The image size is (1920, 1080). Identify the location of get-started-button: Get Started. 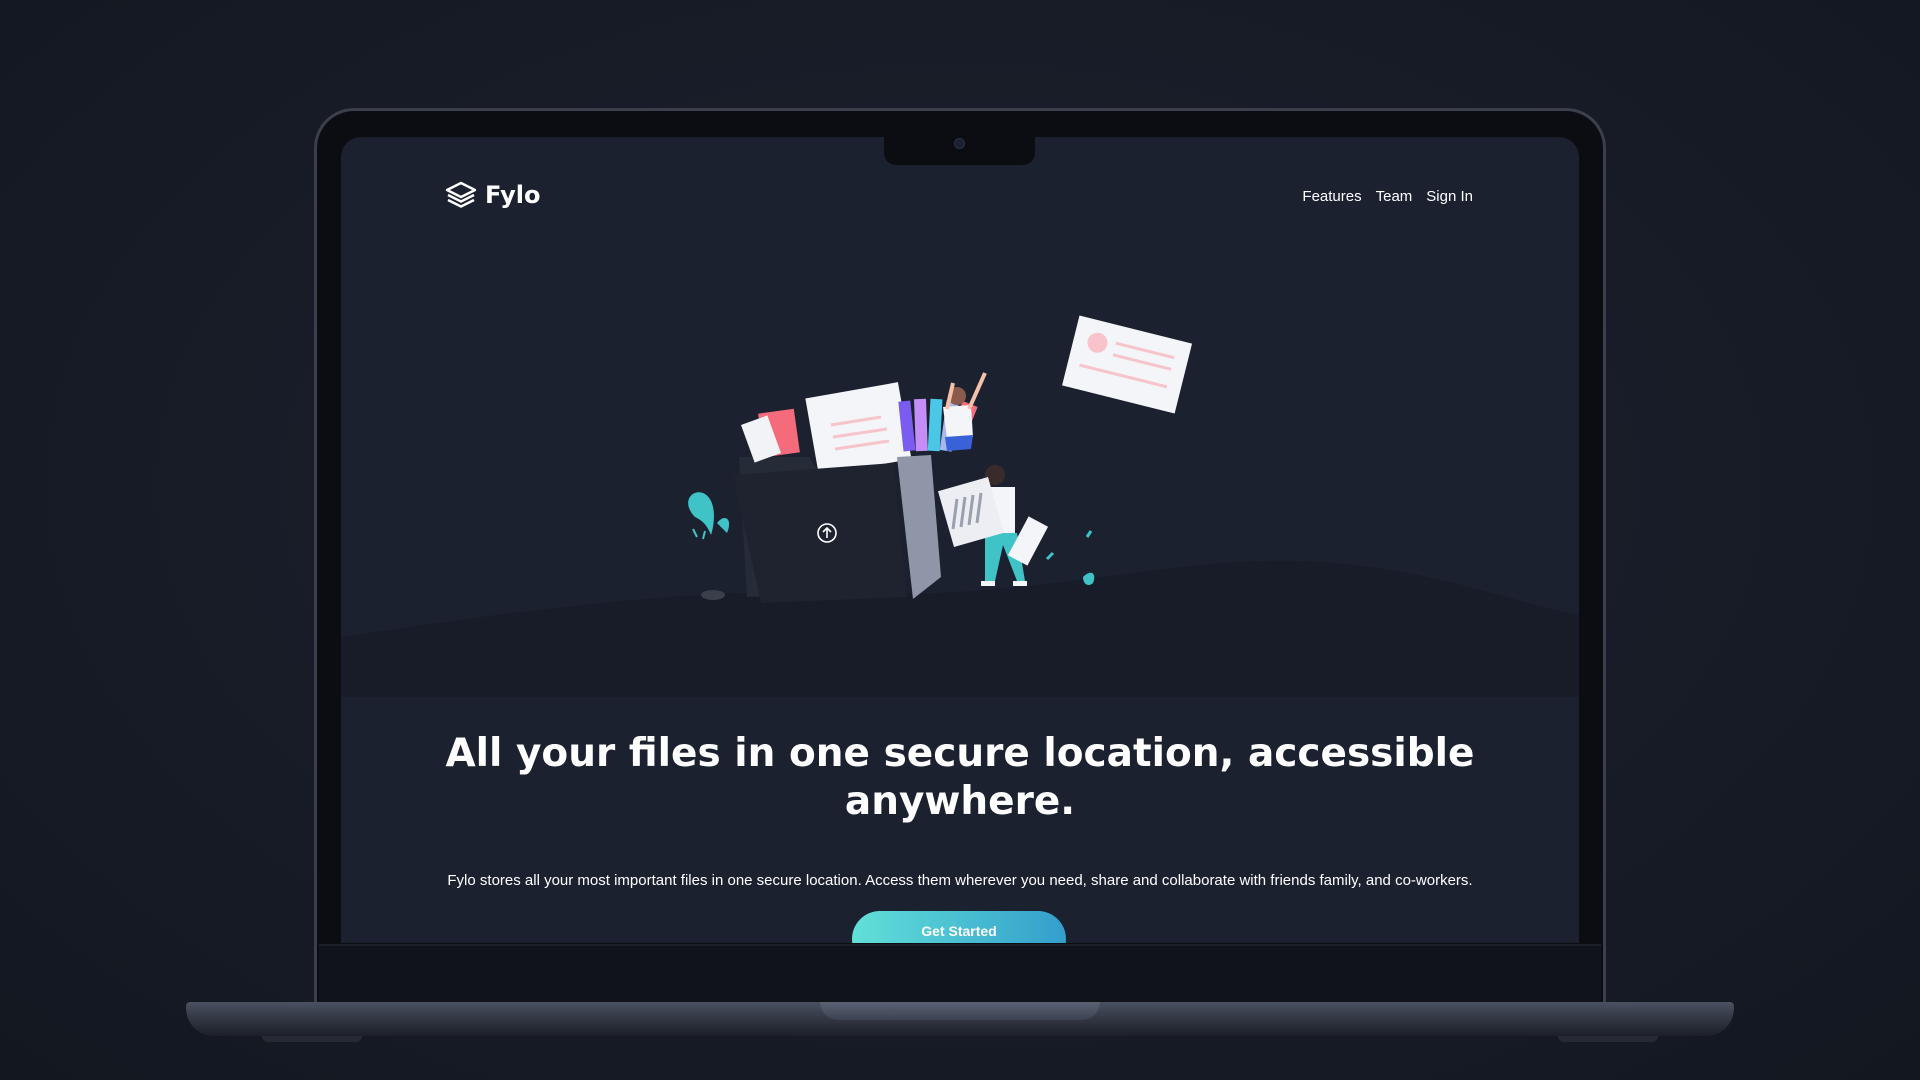
(959, 927).